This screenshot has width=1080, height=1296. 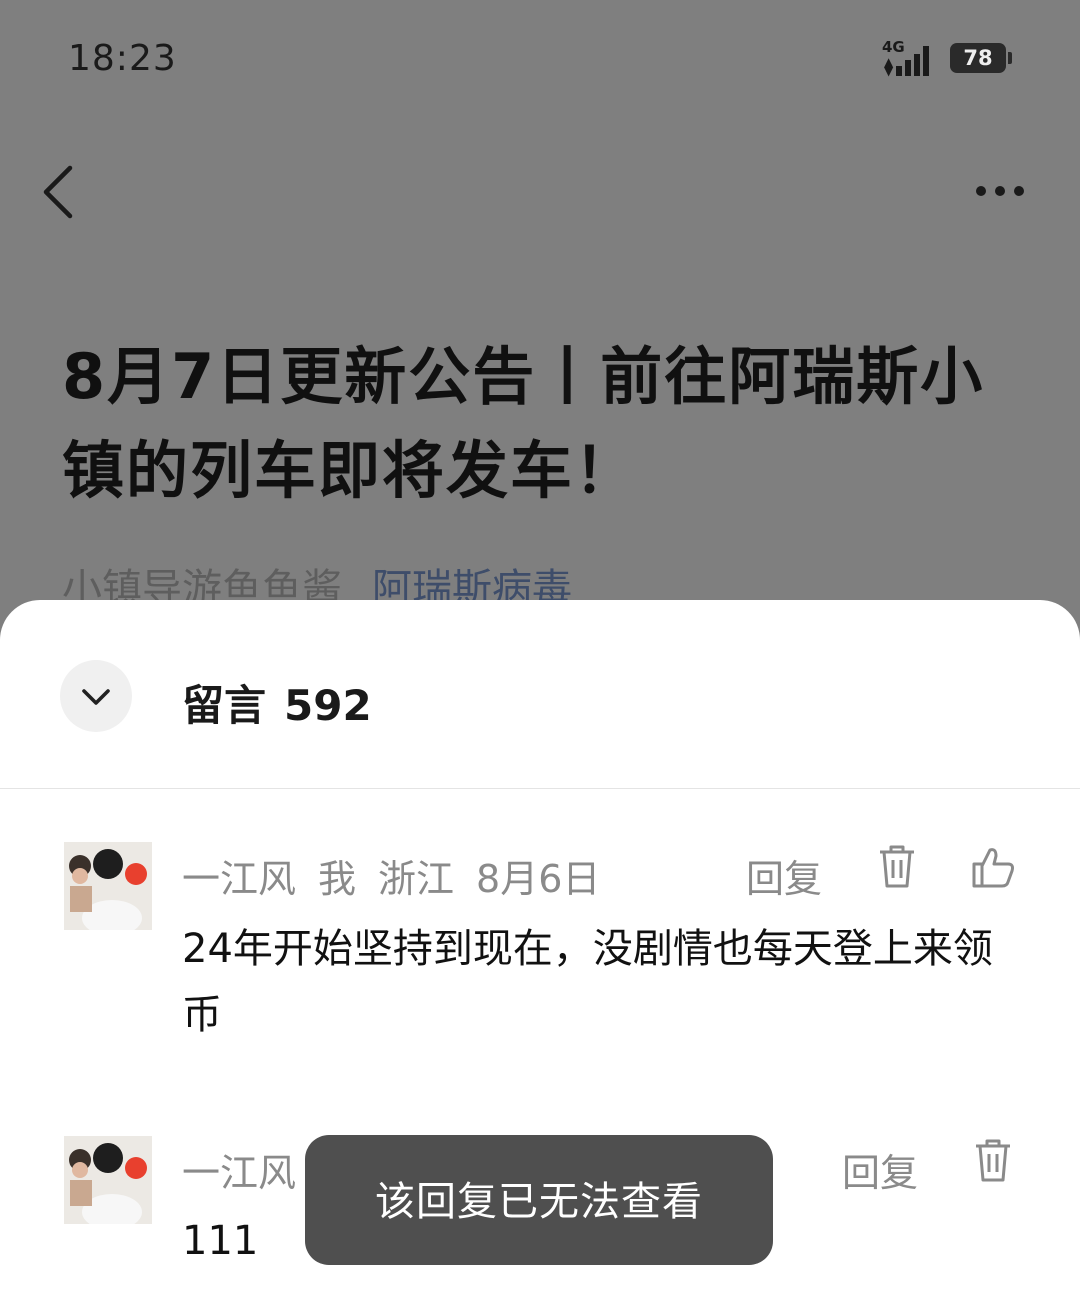 I want to click on comment-date: 8月6日, so click(x=538, y=879).